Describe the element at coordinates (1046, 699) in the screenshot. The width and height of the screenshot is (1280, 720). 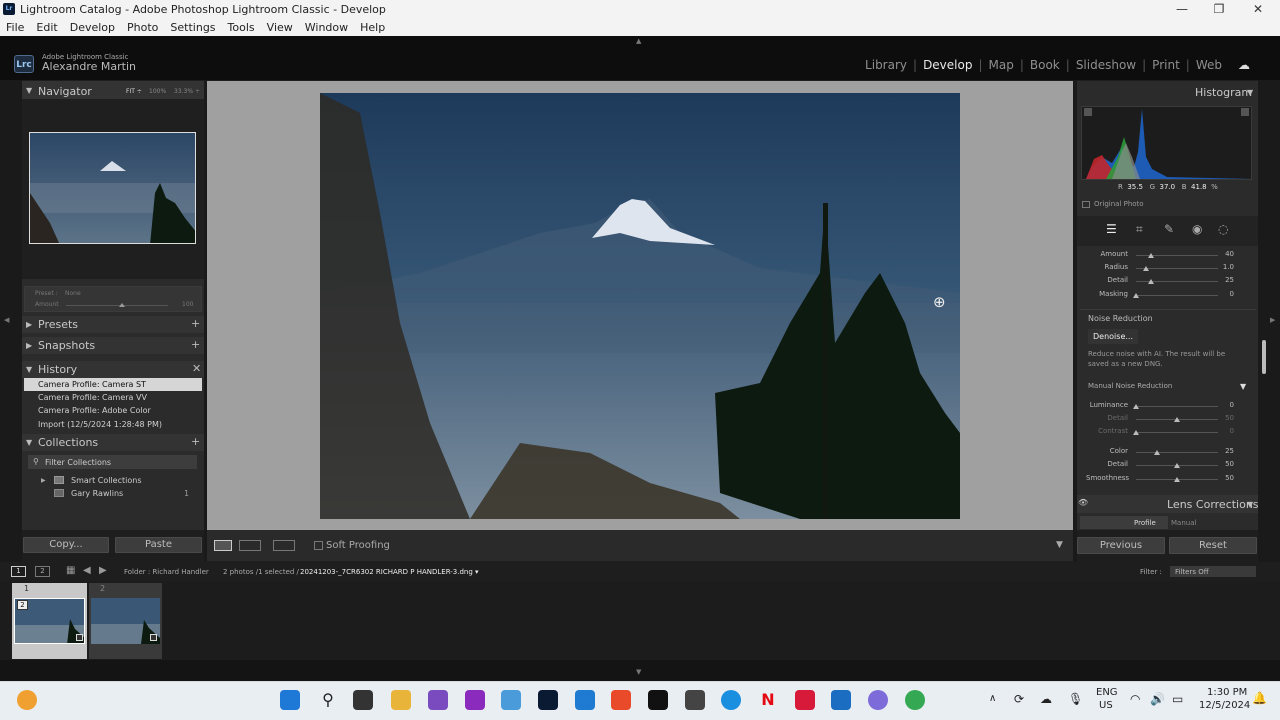
I see `cloud-tray-icon: ☁` at that location.